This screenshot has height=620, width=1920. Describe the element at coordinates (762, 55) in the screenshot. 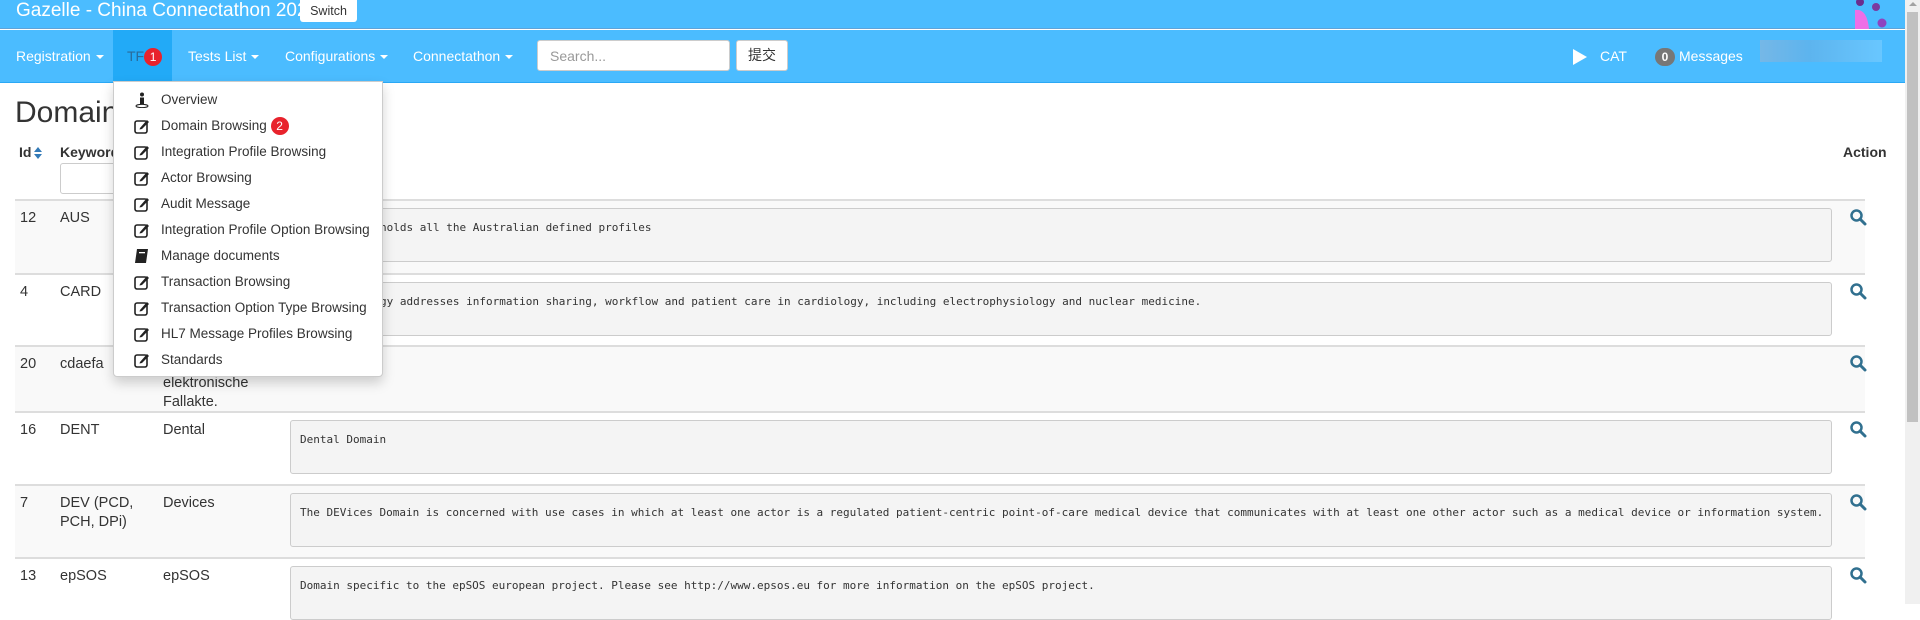

I see `submit-button: 提交` at that location.